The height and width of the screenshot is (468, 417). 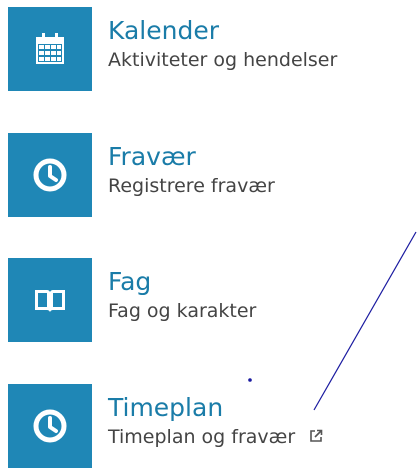 I want to click on menu-item-title: Fravær, so click(x=191, y=157).